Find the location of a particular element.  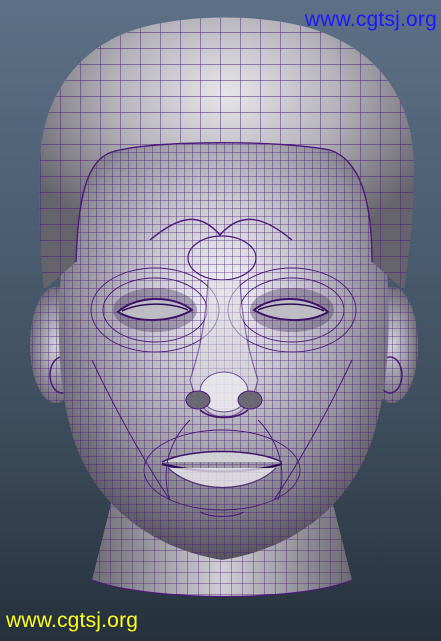

watermark-top-right: www.cgtsj.org is located at coordinates (370, 19).